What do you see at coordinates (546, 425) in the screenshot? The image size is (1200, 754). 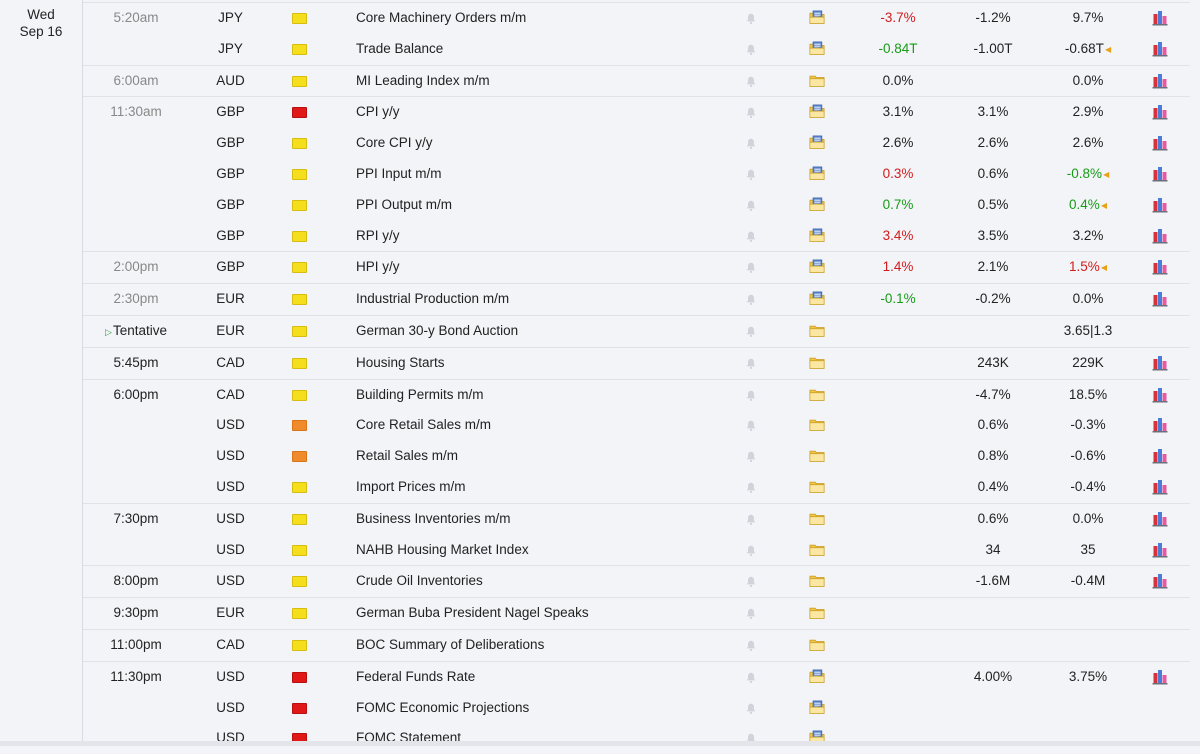 I see `event-title: Core Retail Sales m/m` at bounding box center [546, 425].